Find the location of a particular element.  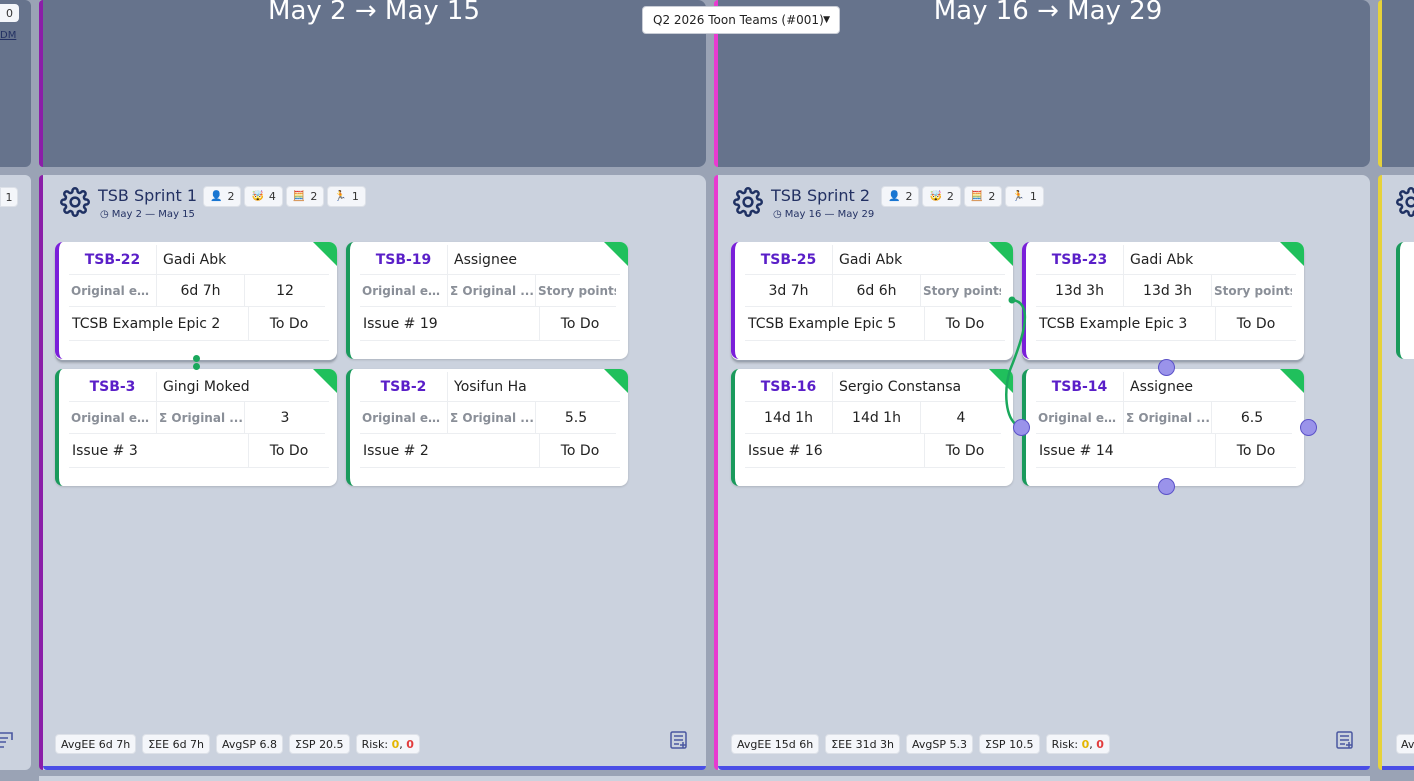

left-dm-link: DM is located at coordinates (8, 35).